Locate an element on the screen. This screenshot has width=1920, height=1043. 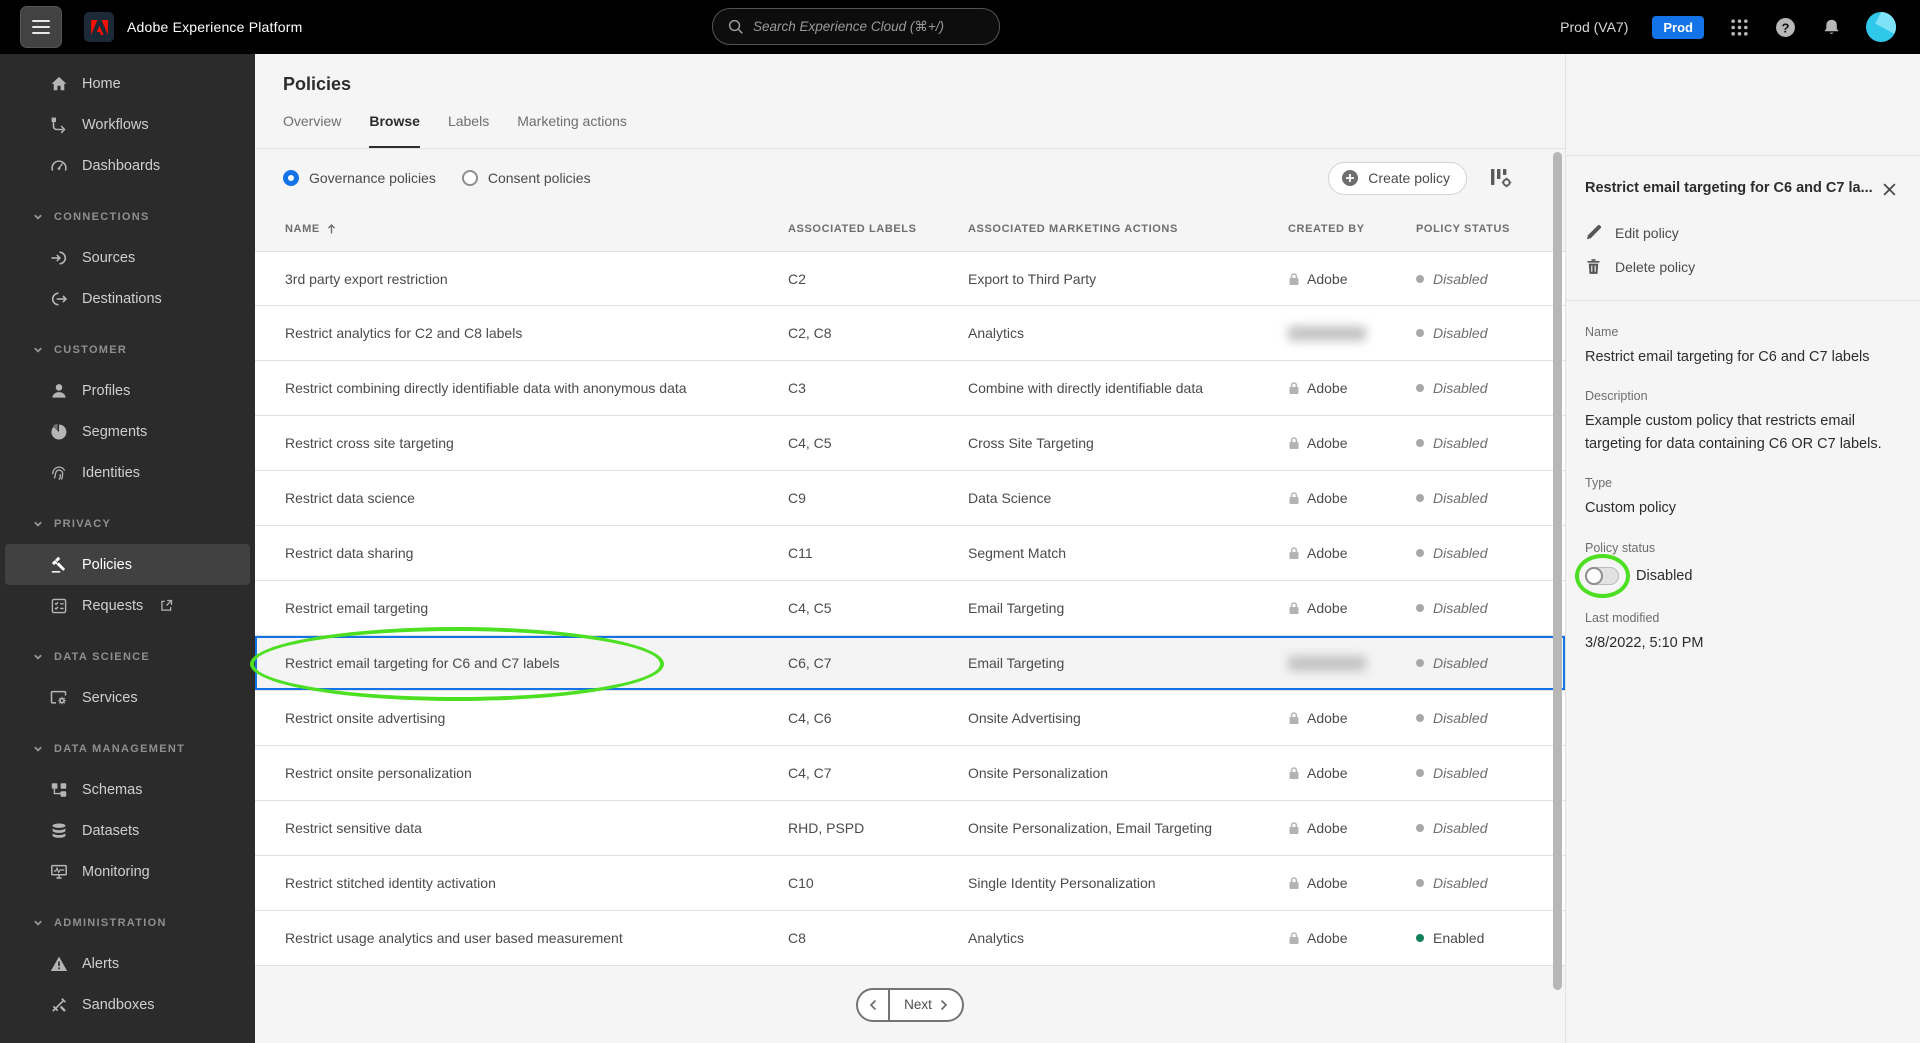
sidebar-section-data-science: DATA SCIENCE is located at coordinates (127, 656).